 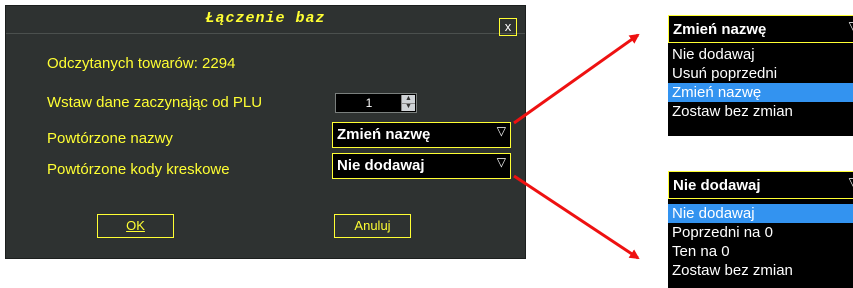 I want to click on barcodes-option: Zostaw bez zmian, so click(x=760, y=270).